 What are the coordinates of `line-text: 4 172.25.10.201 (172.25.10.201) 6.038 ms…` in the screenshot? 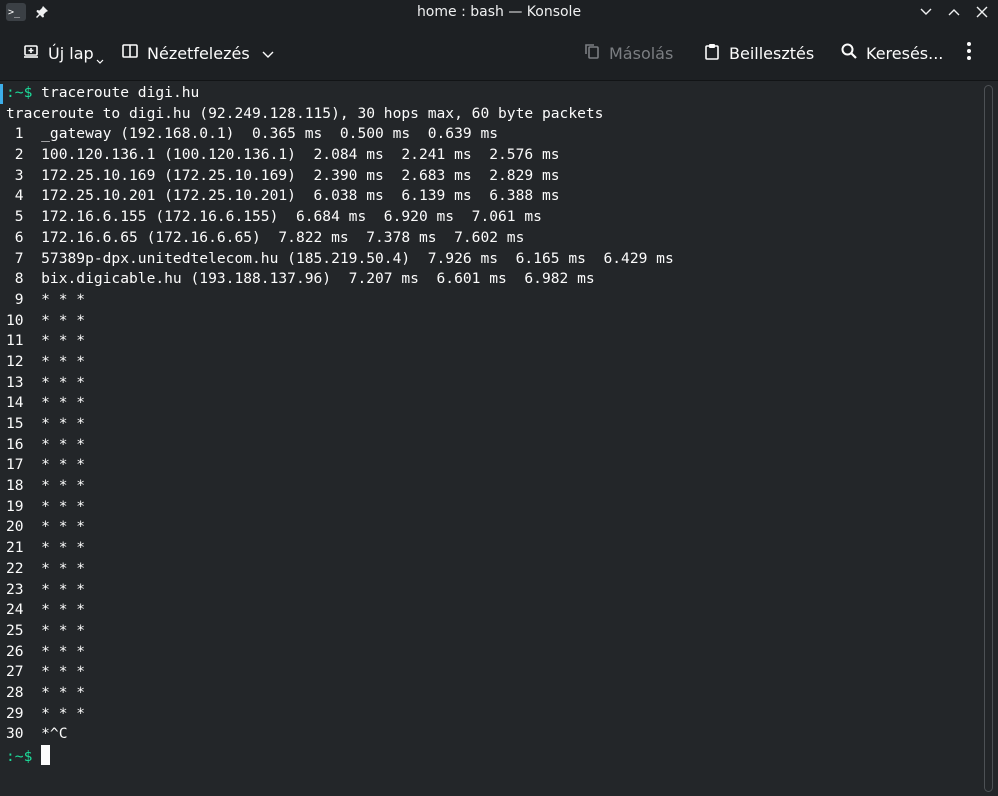 It's located at (283, 196).